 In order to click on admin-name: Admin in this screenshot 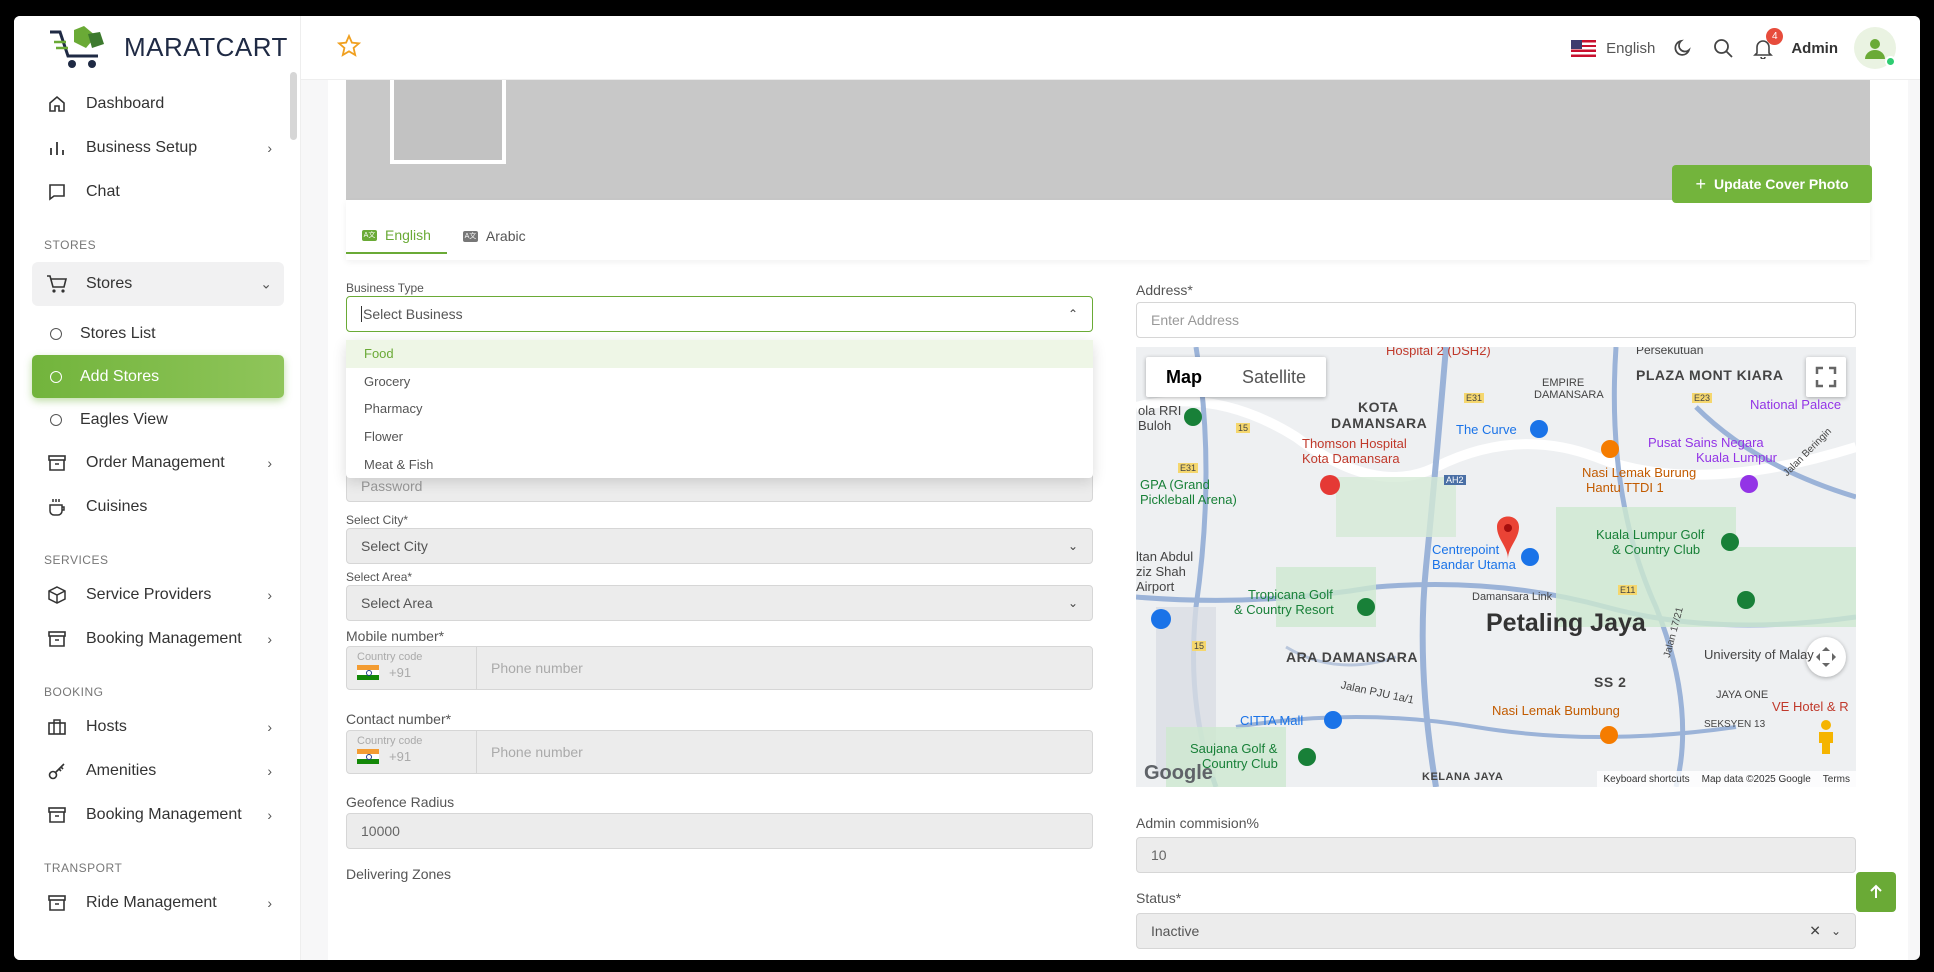, I will do `click(1814, 48)`.